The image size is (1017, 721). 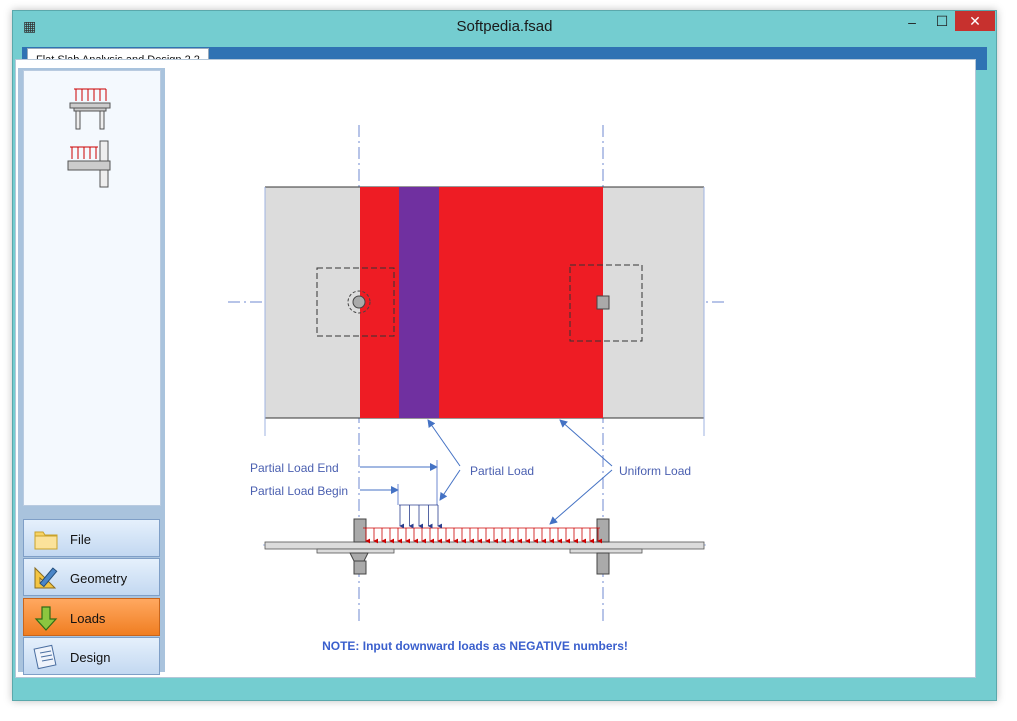 I want to click on uniform-load-label: Uniform Load, so click(x=655, y=471).